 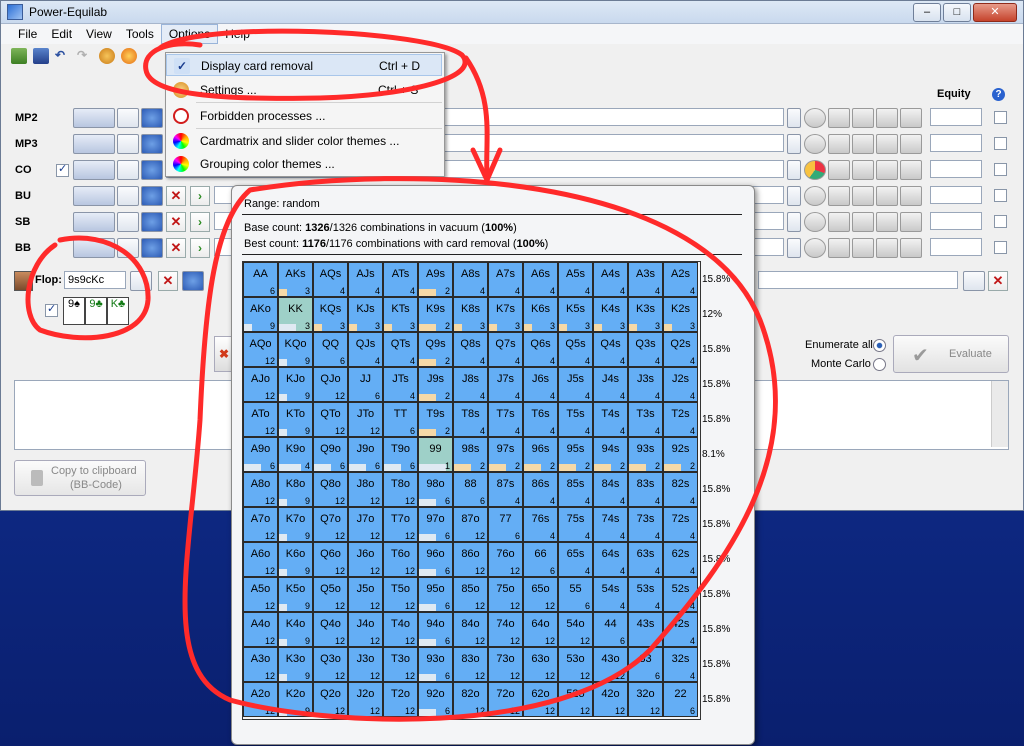 What do you see at coordinates (610, 279) in the screenshot?
I see `matrix-cell: A4s 4` at bounding box center [610, 279].